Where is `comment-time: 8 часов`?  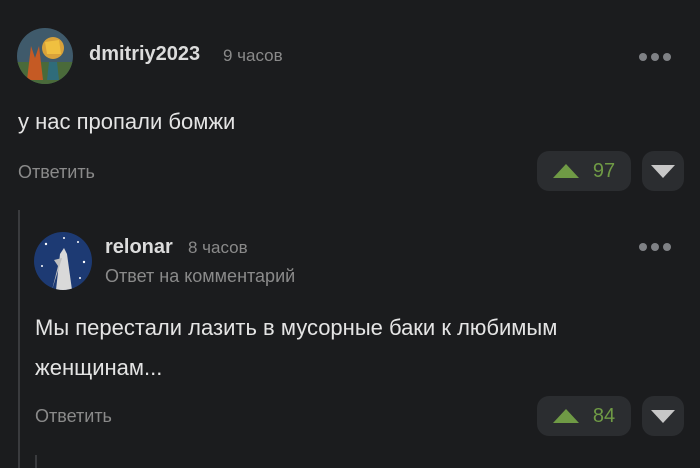
comment-time: 8 часов is located at coordinates (218, 247).